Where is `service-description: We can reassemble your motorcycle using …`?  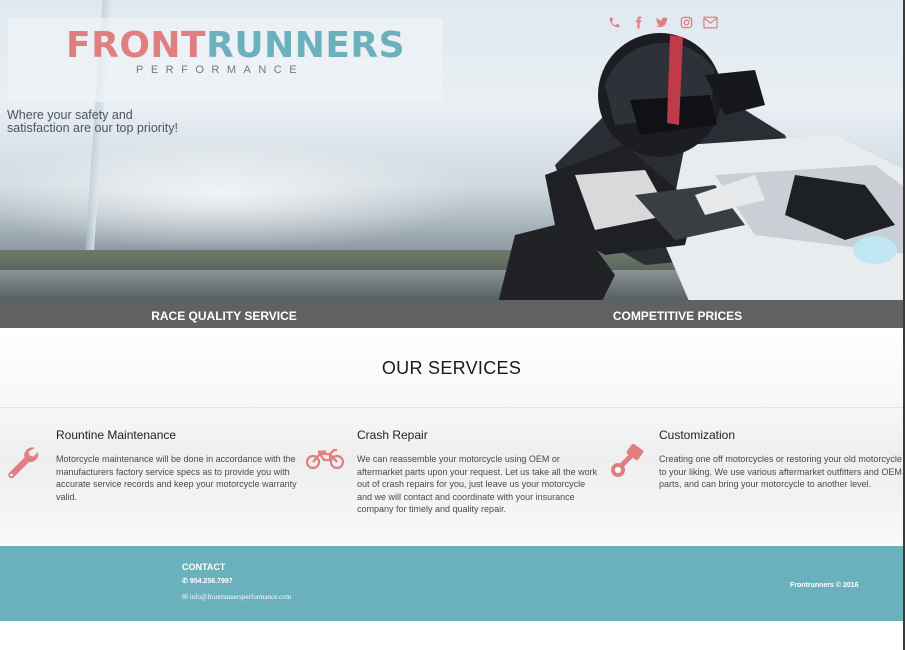 service-description: We can reassemble your motorcycle using … is located at coordinates (477, 484).